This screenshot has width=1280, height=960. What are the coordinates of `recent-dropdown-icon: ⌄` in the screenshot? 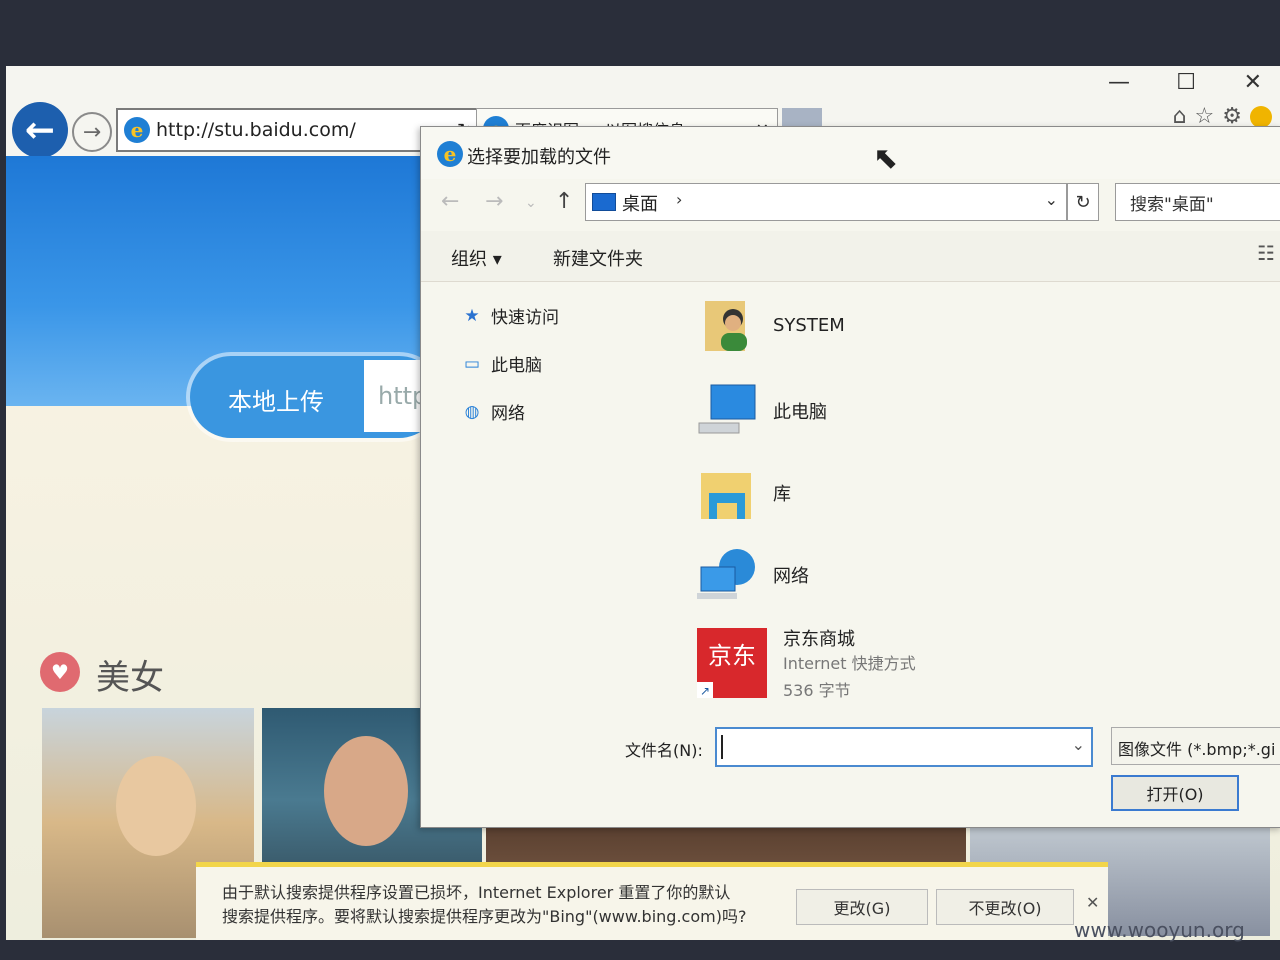 It's located at (531, 203).